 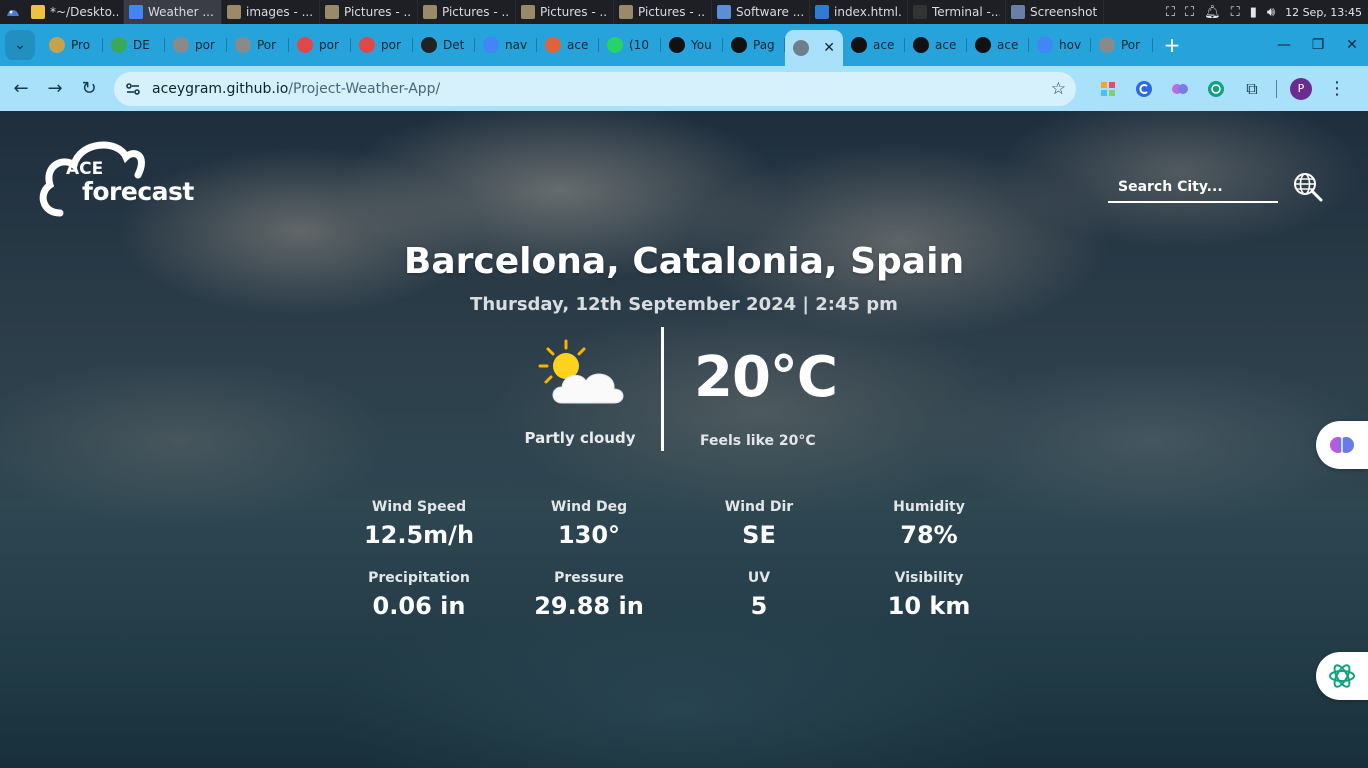 What do you see at coordinates (701, 45) in the screenshot?
I see `tab-label: You` at bounding box center [701, 45].